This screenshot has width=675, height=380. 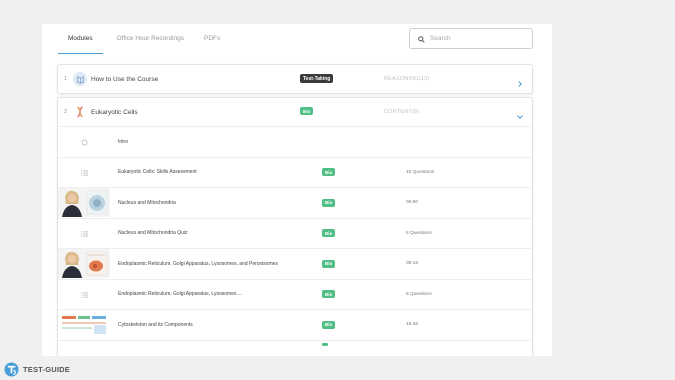 I want to click on test-taking-badge: Test-Taking, so click(x=317, y=78).